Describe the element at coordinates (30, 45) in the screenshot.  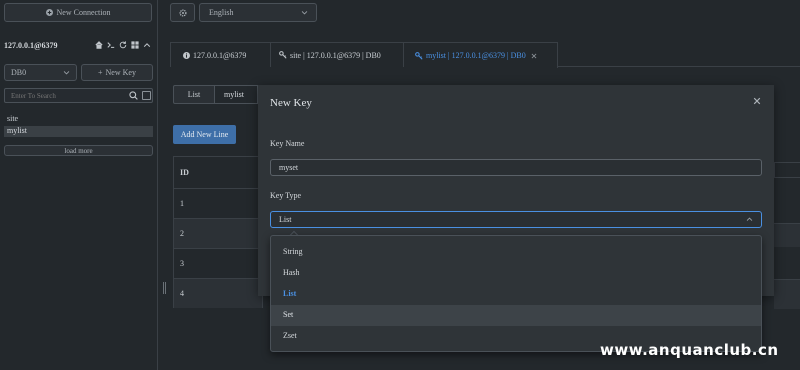
I see `connection-name: 127.0.0.1@6379` at that location.